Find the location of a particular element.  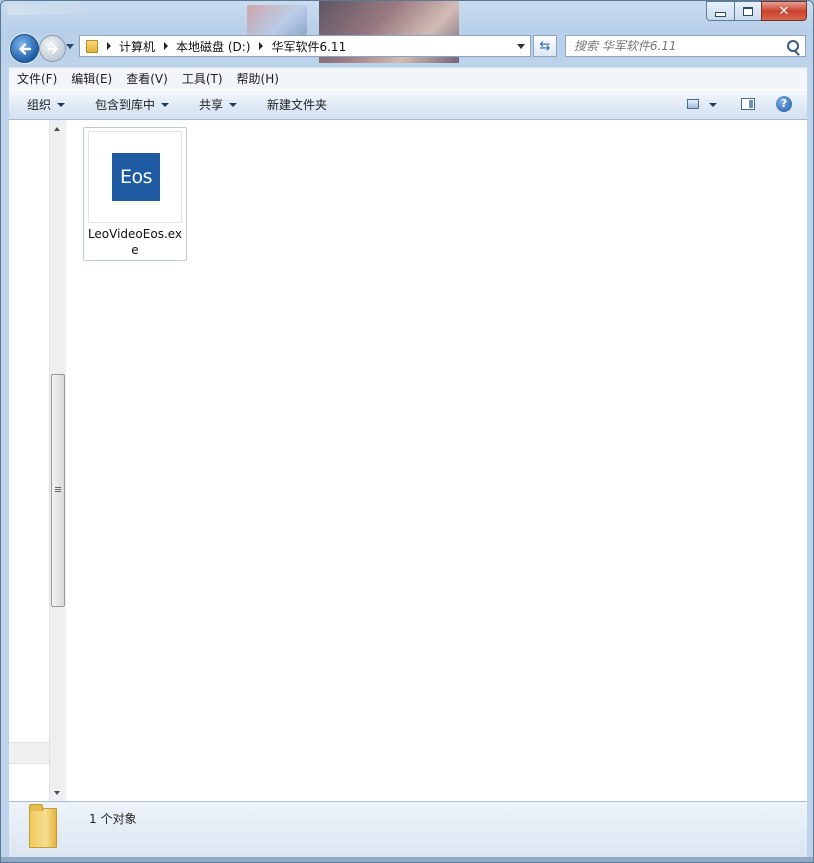

share-label: 共享 is located at coordinates (211, 105).